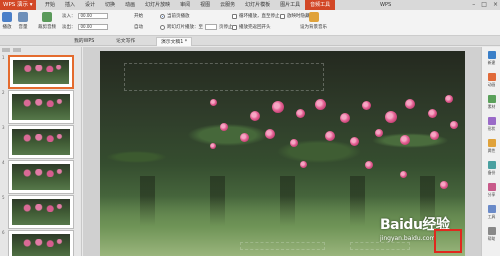  I want to click on option-cross-slides: 跨幻灯片播放：至 页停止, so click(196, 27).